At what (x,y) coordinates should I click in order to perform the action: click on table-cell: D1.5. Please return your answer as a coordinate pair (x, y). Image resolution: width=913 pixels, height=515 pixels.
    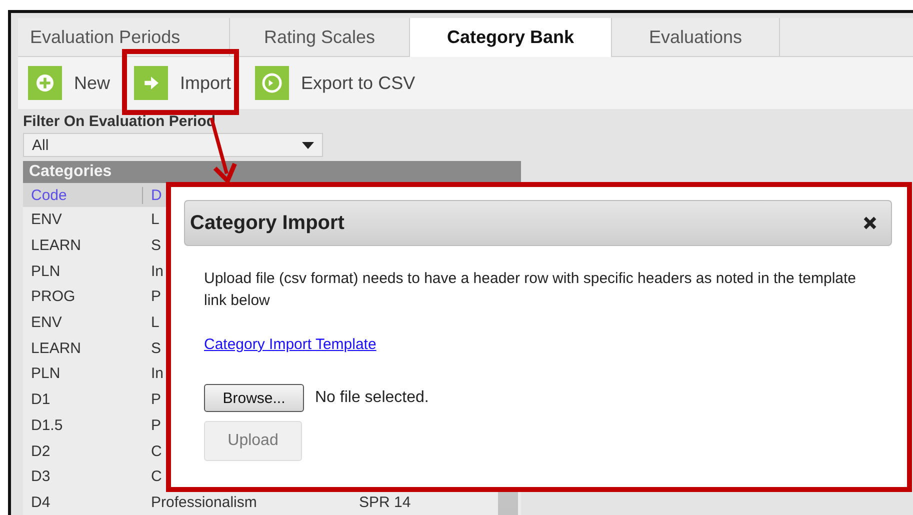
    Looking at the image, I should click on (47, 425).